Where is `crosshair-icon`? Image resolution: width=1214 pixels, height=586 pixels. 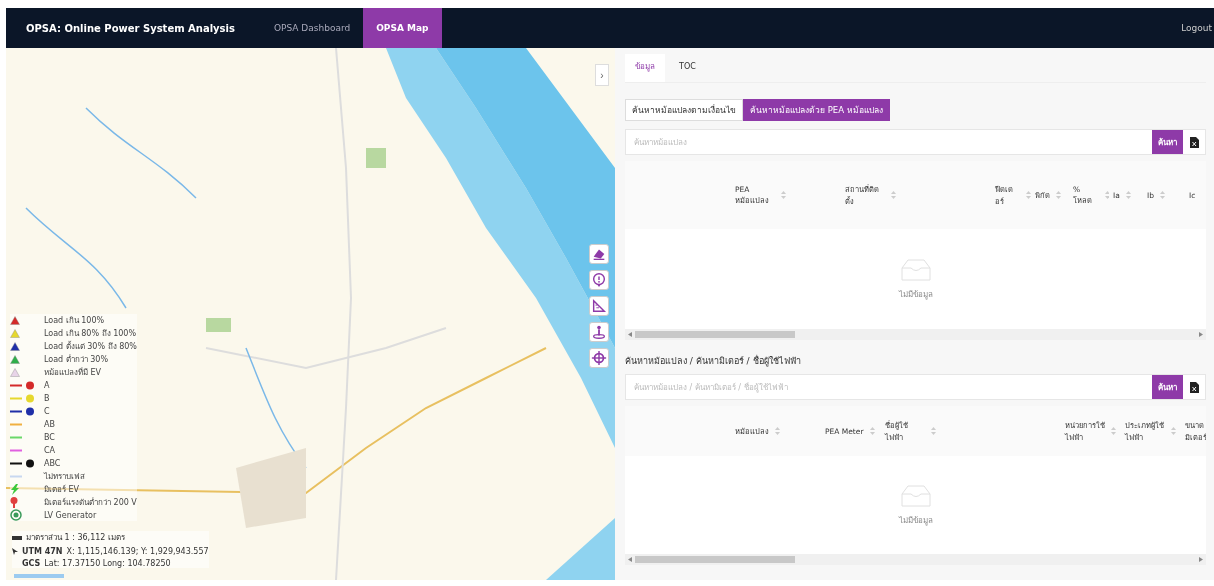
crosshair-icon is located at coordinates (599, 358).